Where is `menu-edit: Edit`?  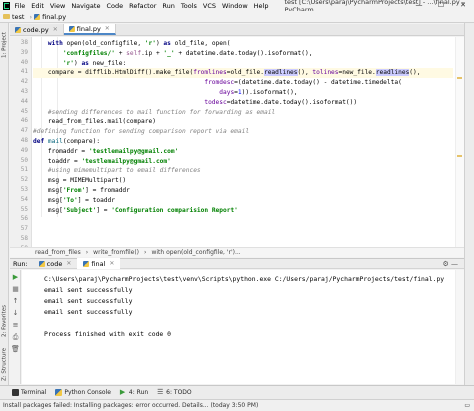 menu-edit: Edit is located at coordinates (37, 6).